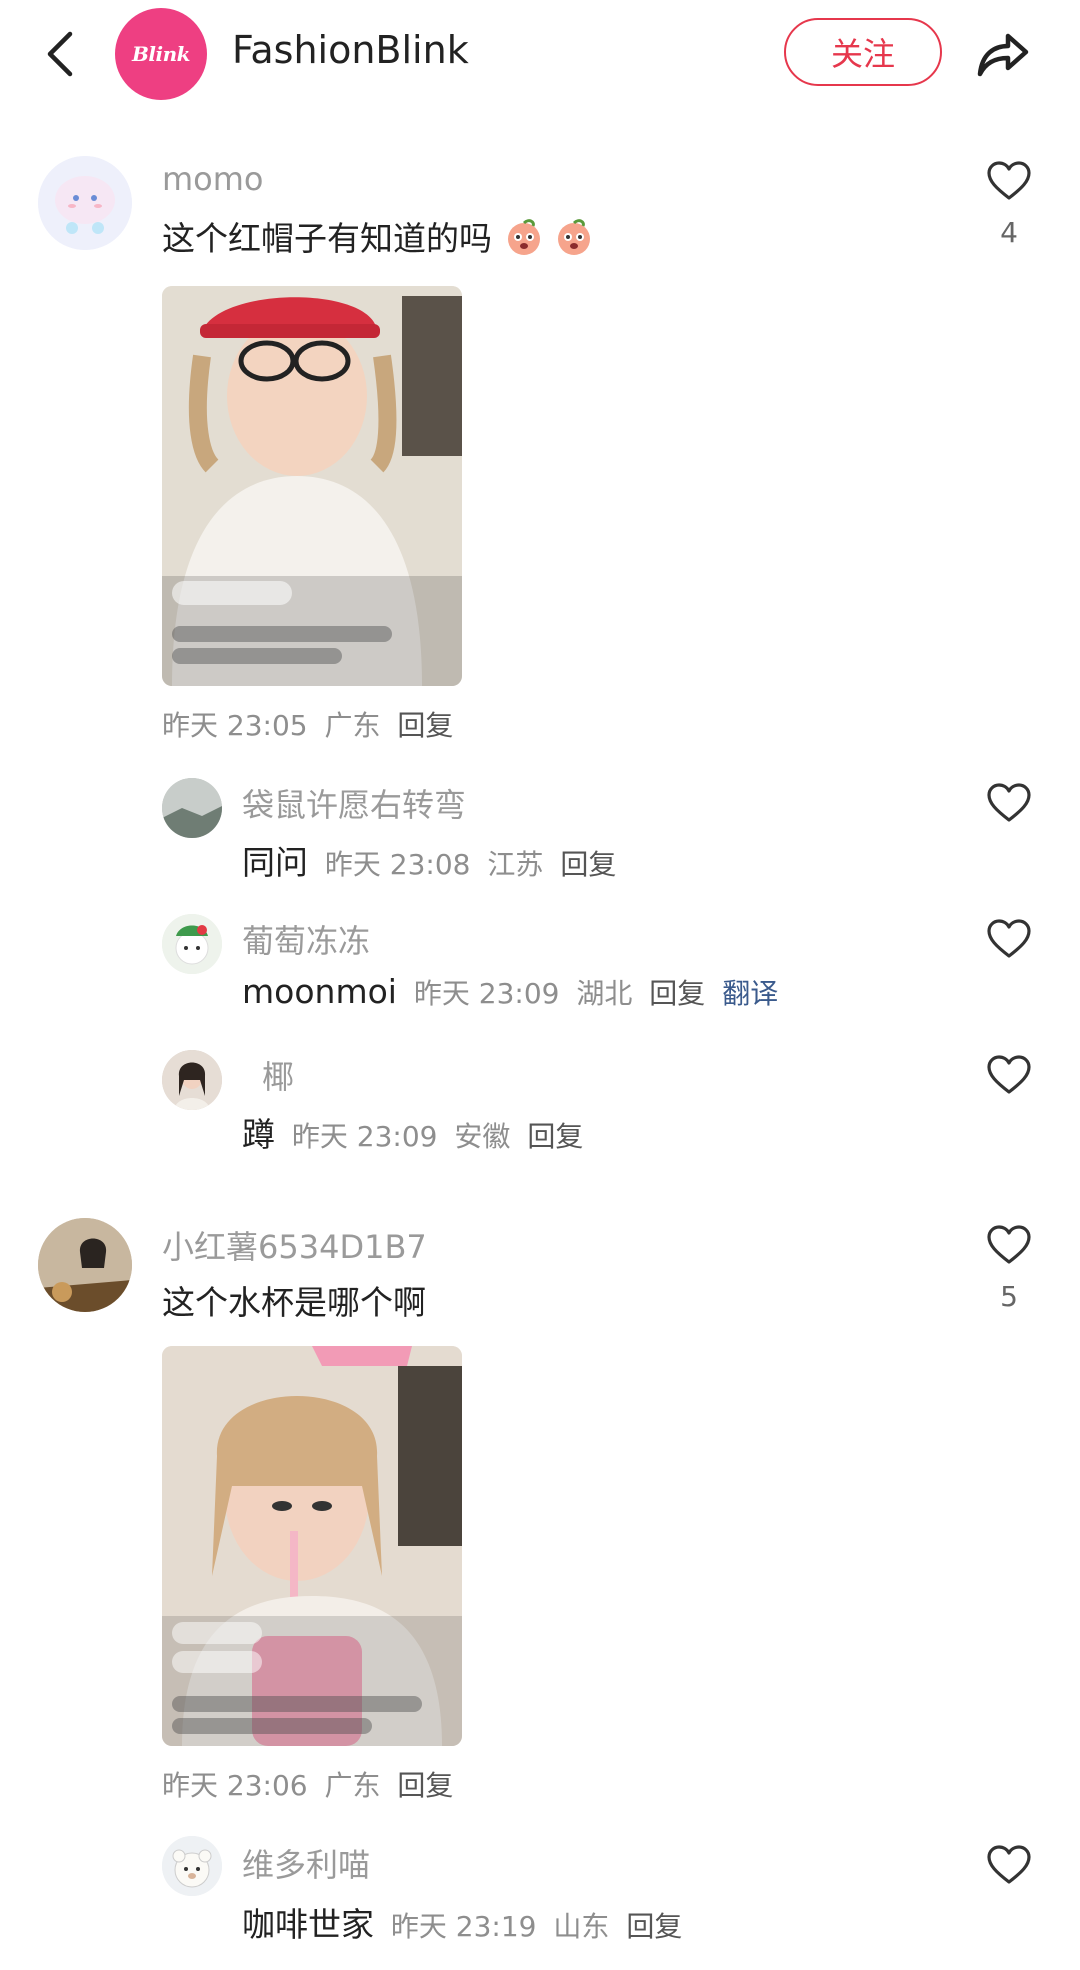 The height and width of the screenshot is (1970, 1080). Describe the element at coordinates (319, 991) in the screenshot. I see `comment-text: moonmoi` at that location.